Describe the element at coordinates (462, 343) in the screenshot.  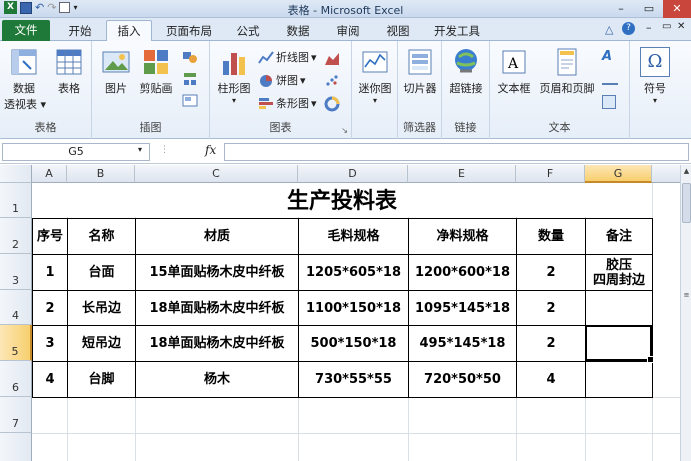
I see `table-cell: 495*145*18` at that location.